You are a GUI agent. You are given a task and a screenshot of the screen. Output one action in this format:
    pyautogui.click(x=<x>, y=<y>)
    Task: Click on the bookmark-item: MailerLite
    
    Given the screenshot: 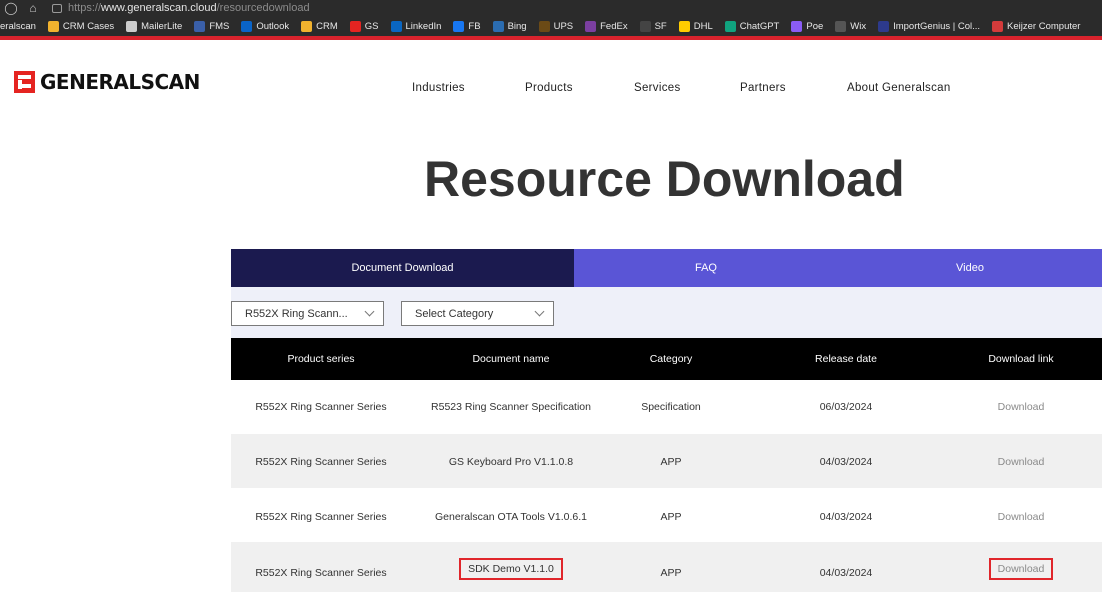 What is the action you would take?
    pyautogui.click(x=154, y=26)
    